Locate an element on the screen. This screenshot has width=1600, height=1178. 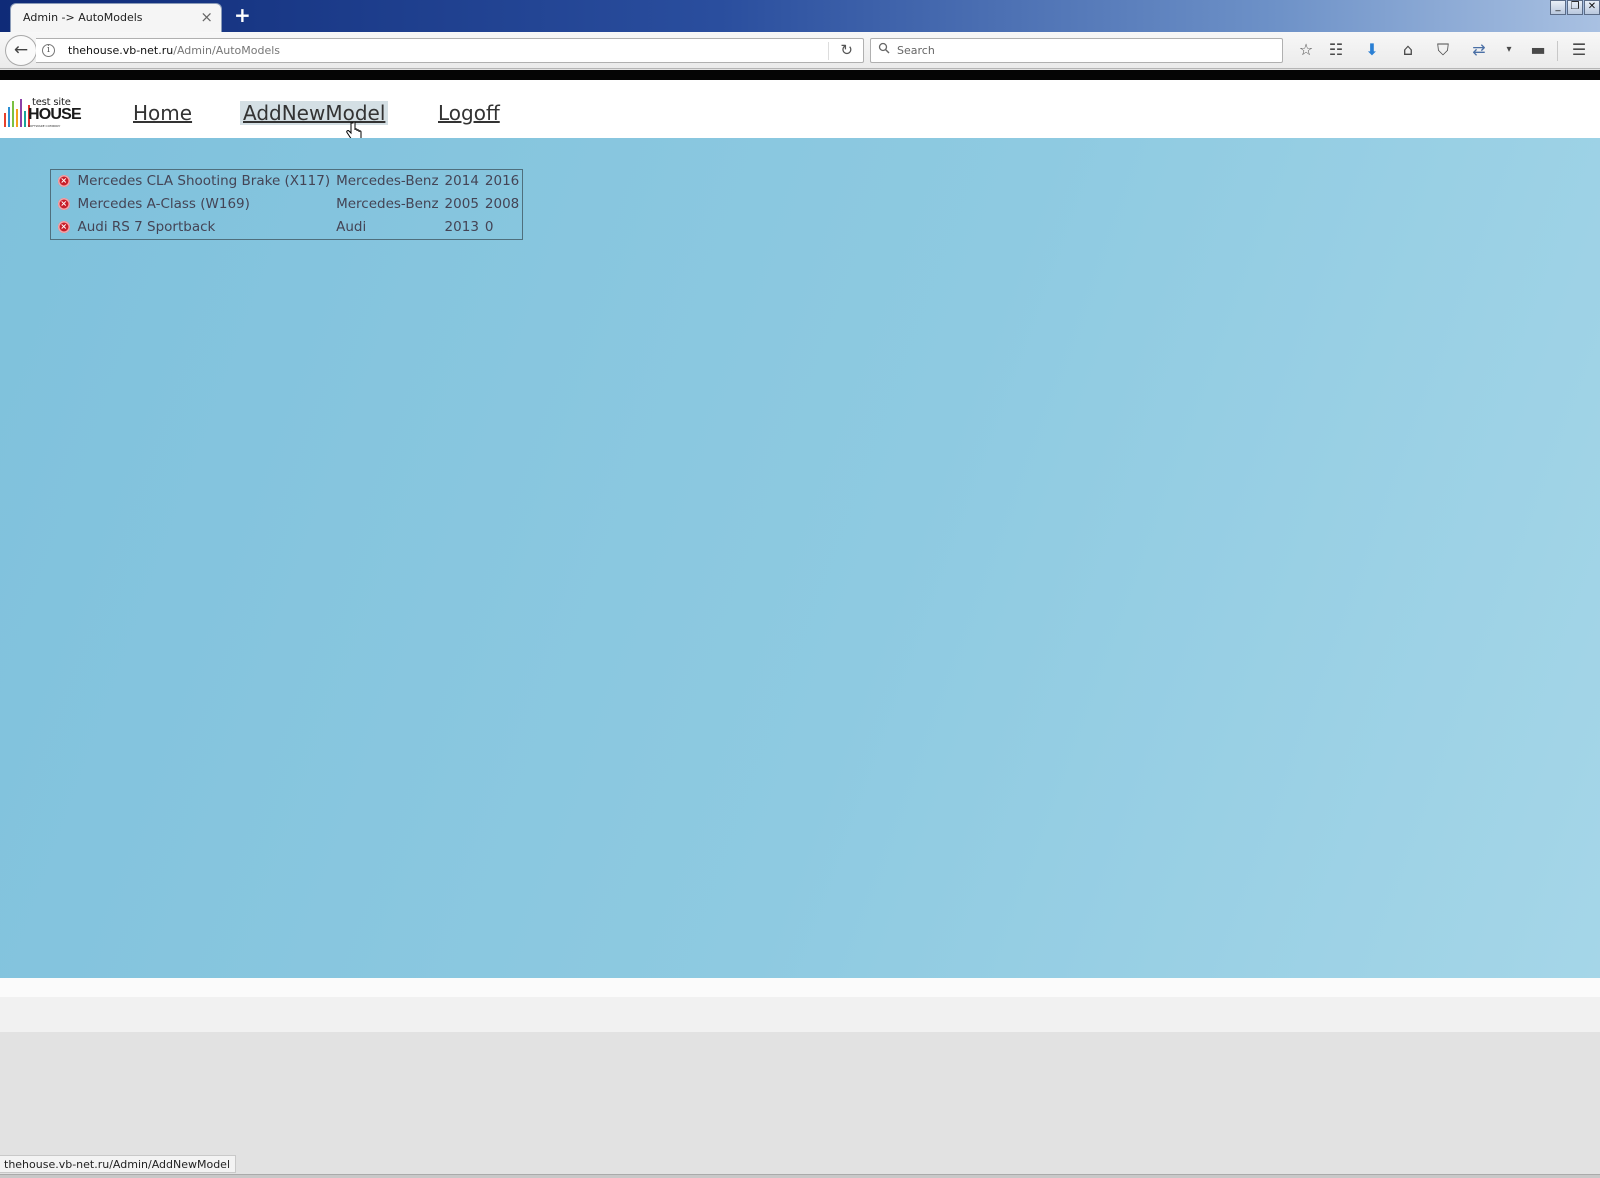
browser-titlebar: Admin -> AutoModels × + _ ❐ ✕ is located at coordinates (800, 16).